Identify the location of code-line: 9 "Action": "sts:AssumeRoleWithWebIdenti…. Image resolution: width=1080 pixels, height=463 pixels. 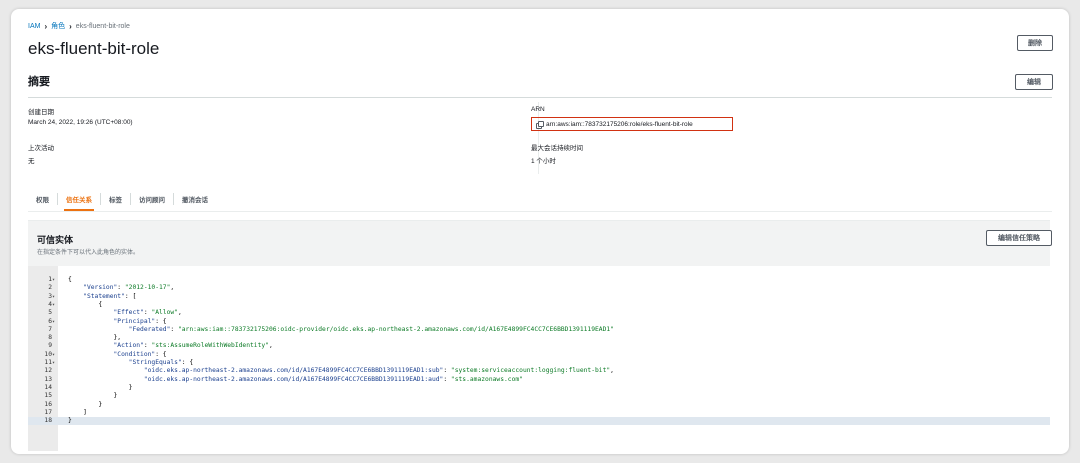
(539, 346).